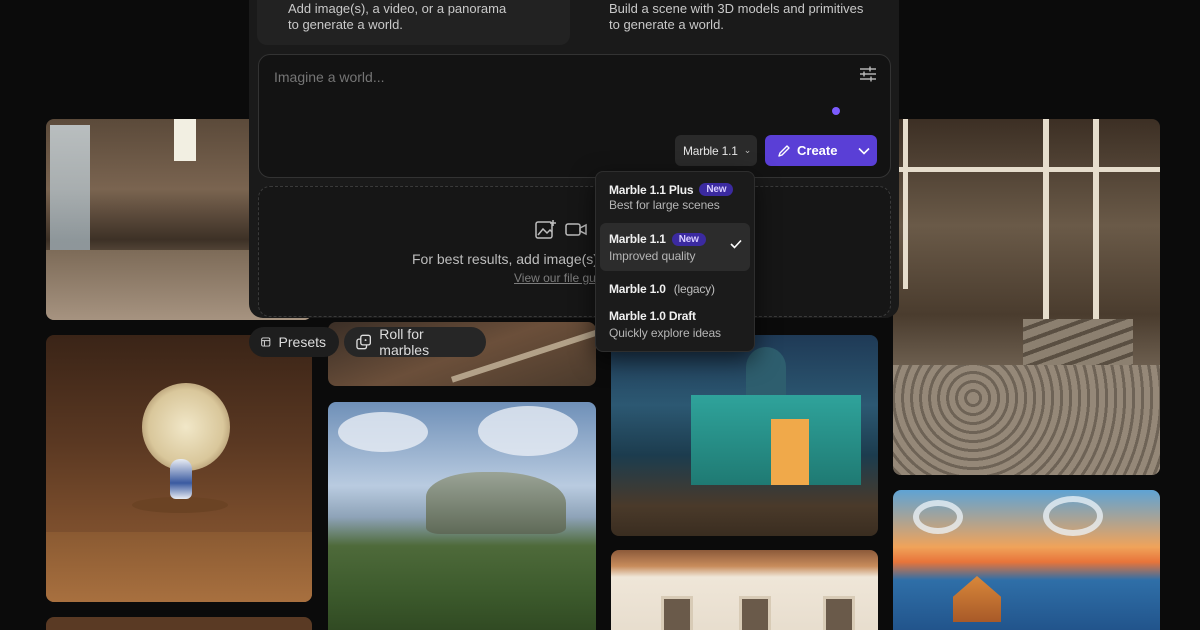  Describe the element at coordinates (651, 189) in the screenshot. I see `option-title: Marble 1.1 Plus` at that location.